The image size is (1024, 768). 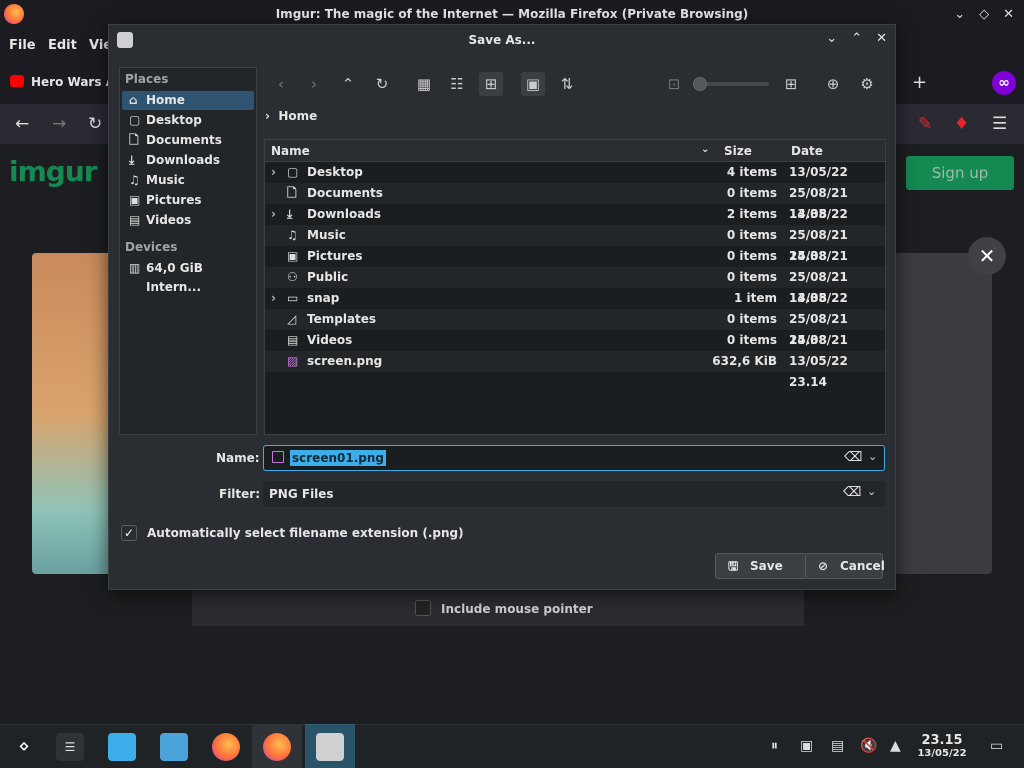 I want to click on spectacle-icon, so click(x=330, y=747).